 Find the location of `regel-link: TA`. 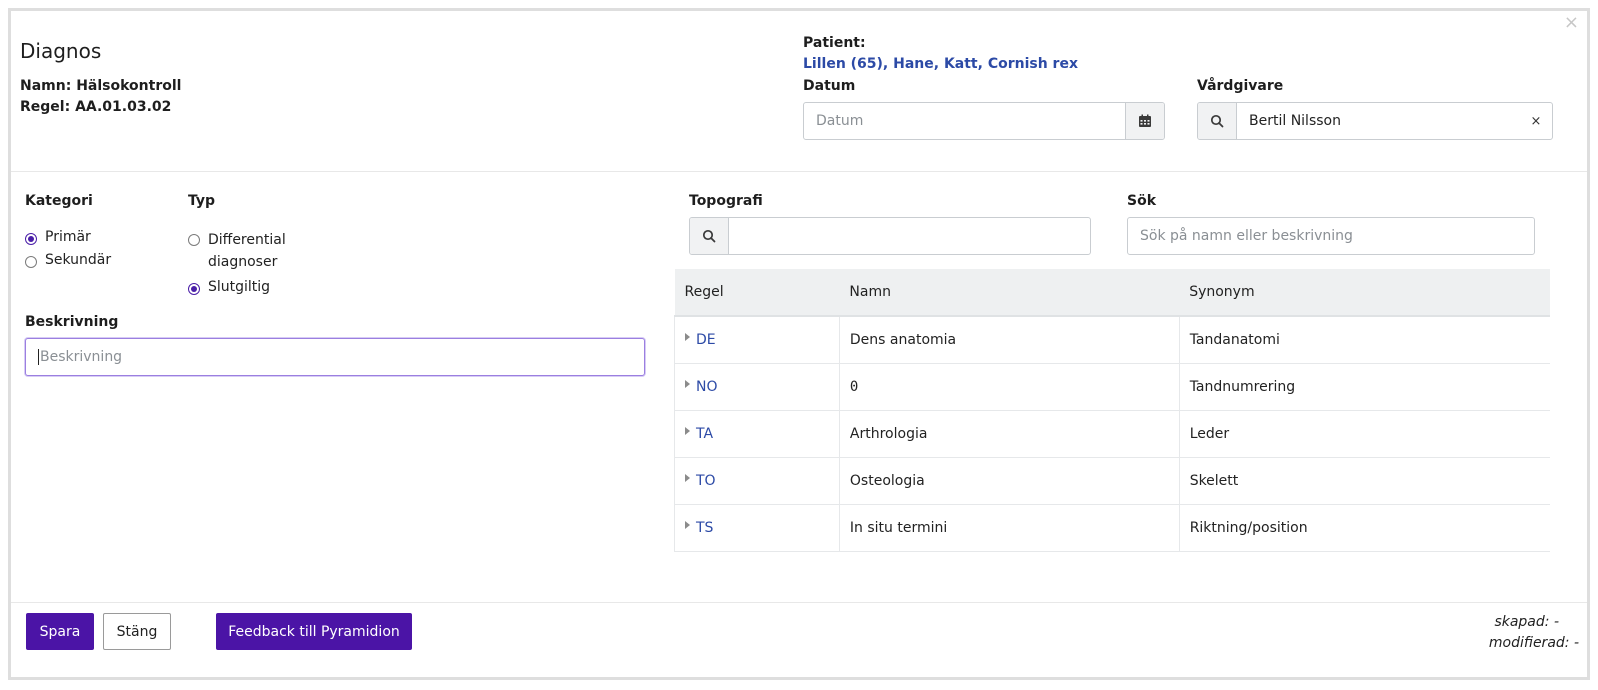

regel-link: TA is located at coordinates (704, 434).